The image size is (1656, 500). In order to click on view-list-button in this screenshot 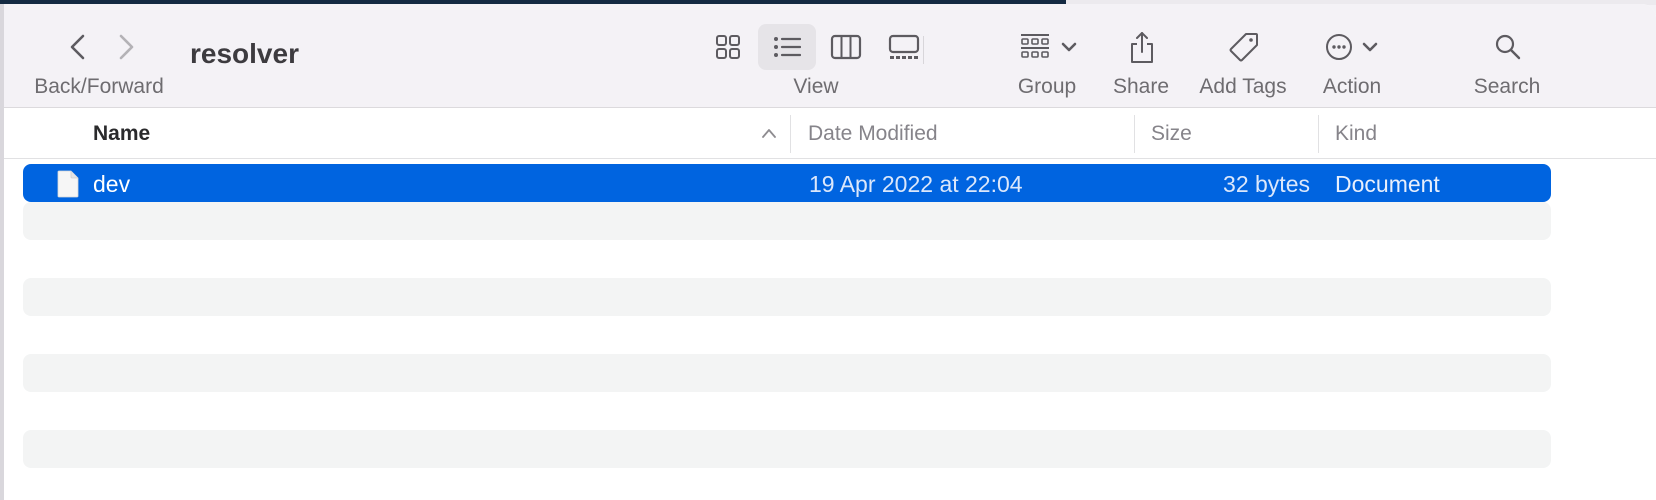, I will do `click(787, 47)`.